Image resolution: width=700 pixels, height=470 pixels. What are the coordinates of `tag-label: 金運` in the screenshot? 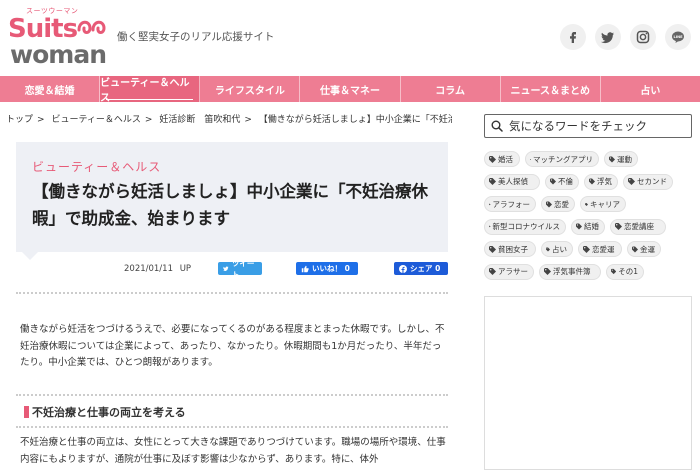 It's located at (647, 249).